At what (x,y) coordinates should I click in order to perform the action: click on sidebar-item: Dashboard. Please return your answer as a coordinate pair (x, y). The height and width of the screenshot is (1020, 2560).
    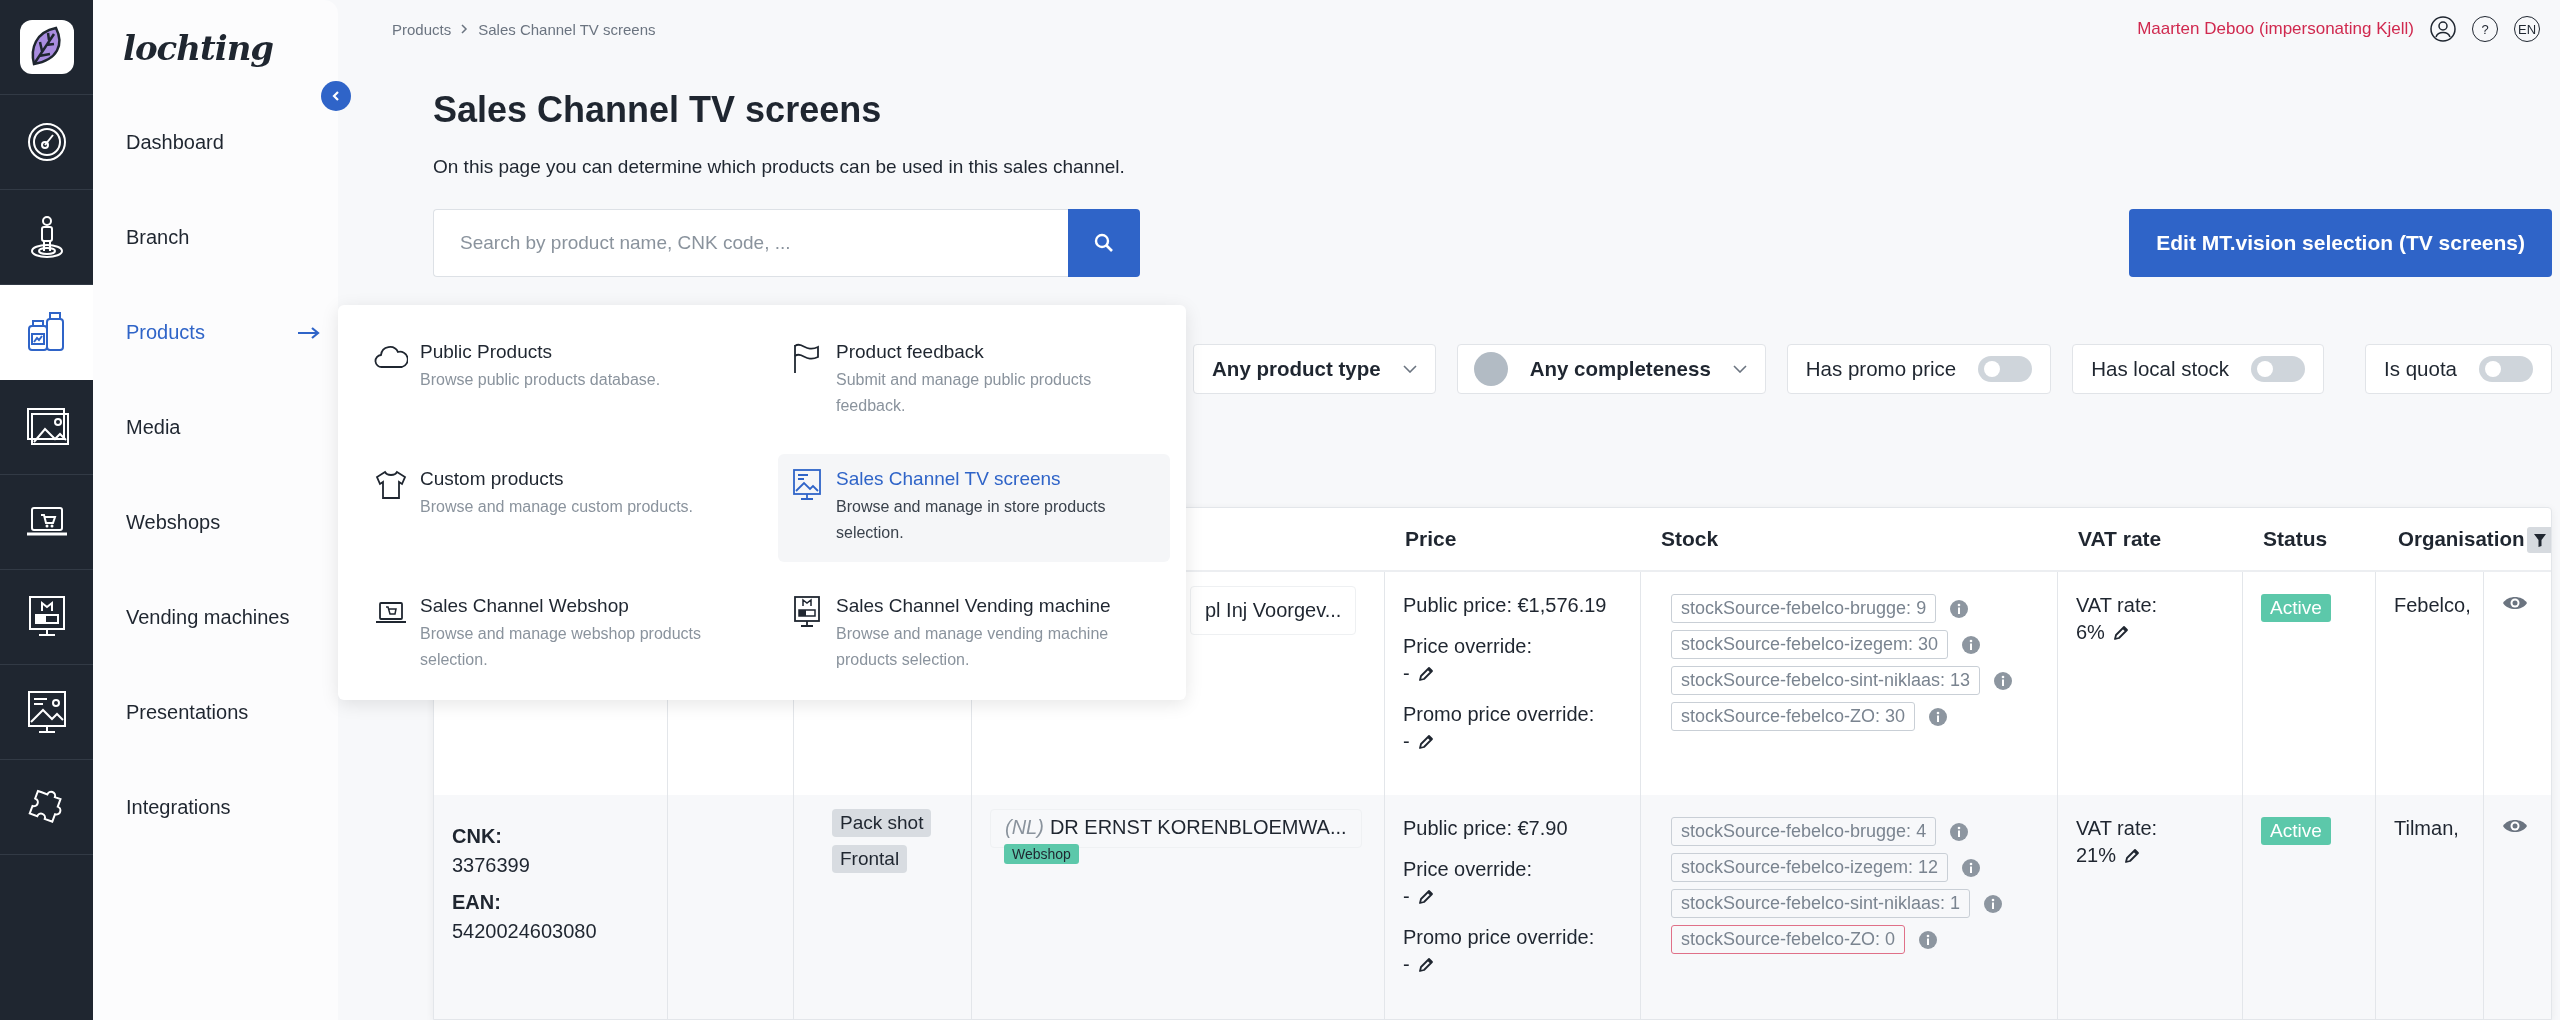
    Looking at the image, I should click on (215, 142).